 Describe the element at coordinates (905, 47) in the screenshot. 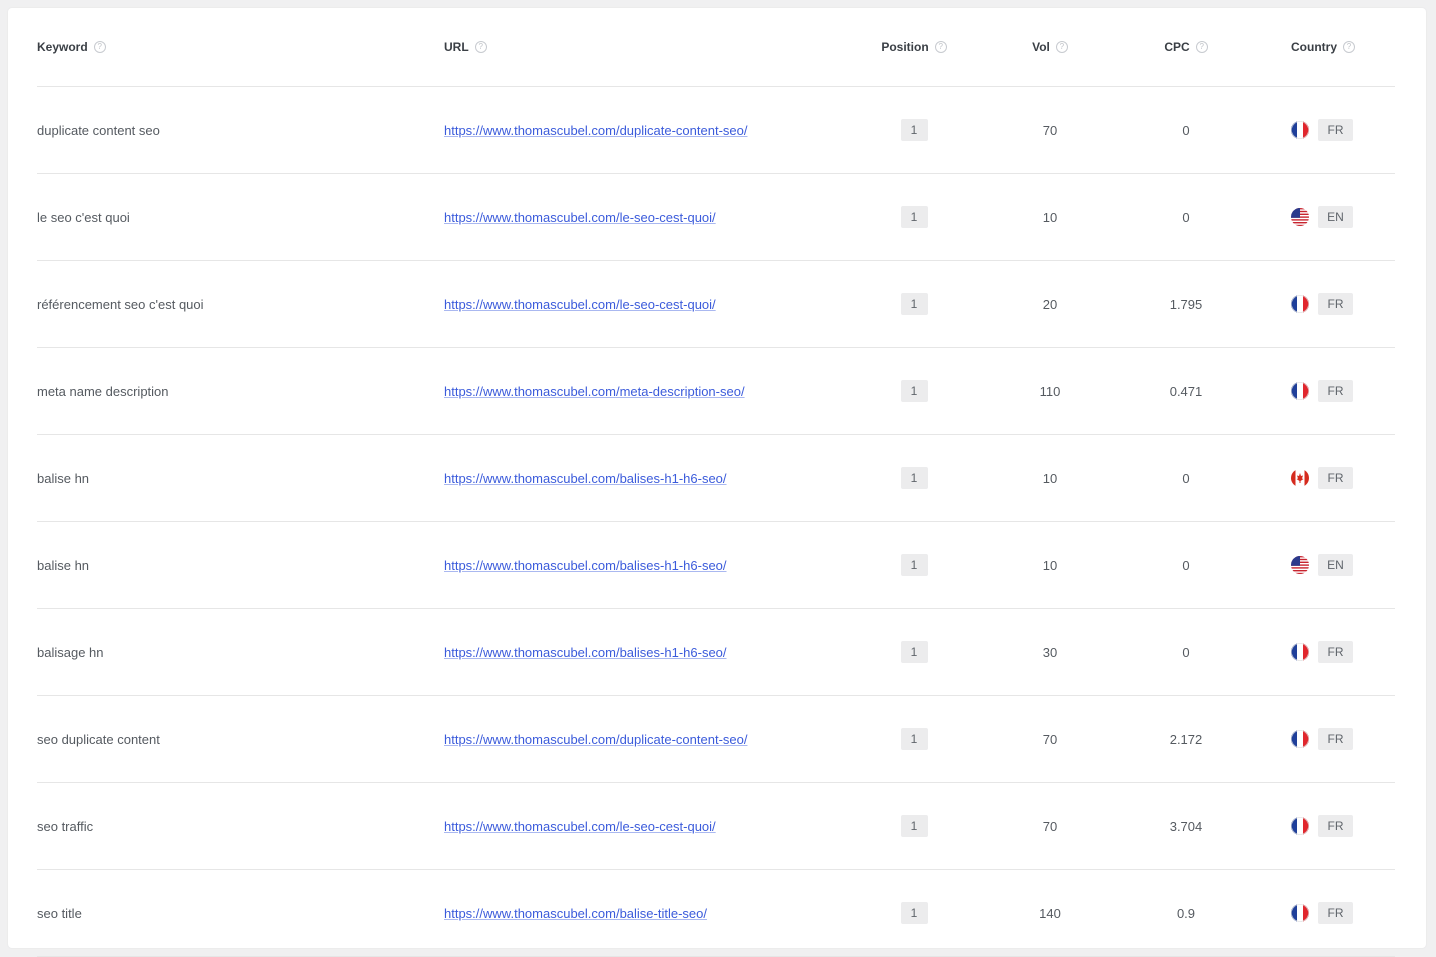

I see `column-header-position-label: Position` at that location.